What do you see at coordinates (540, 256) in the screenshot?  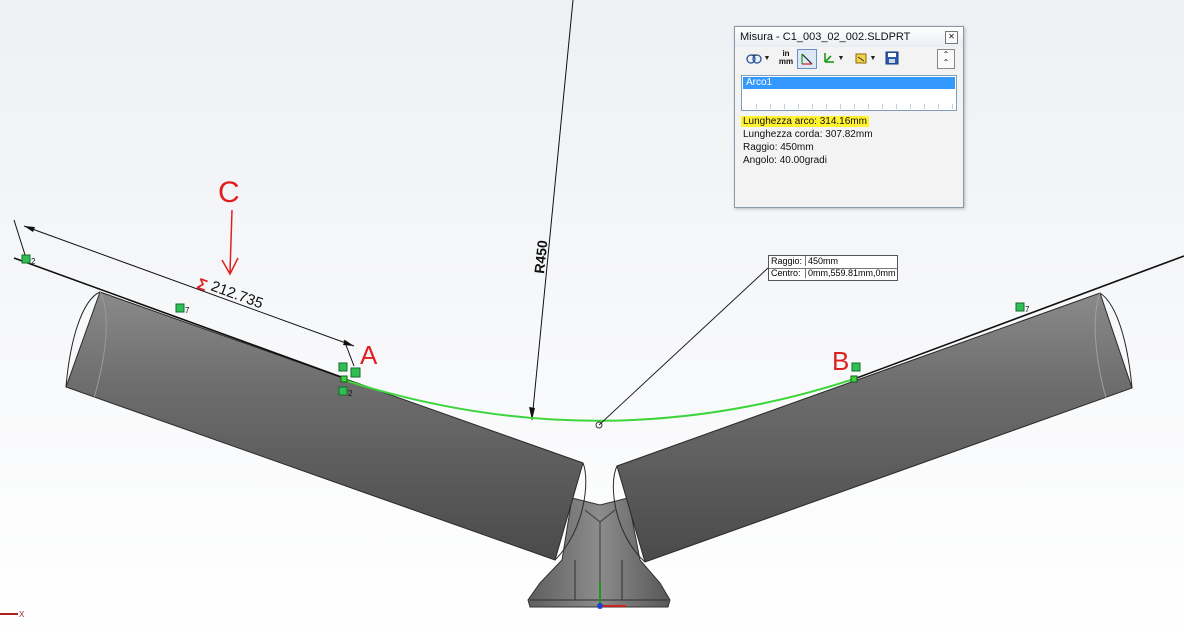 I see `radius-dimension-value: R450` at bounding box center [540, 256].